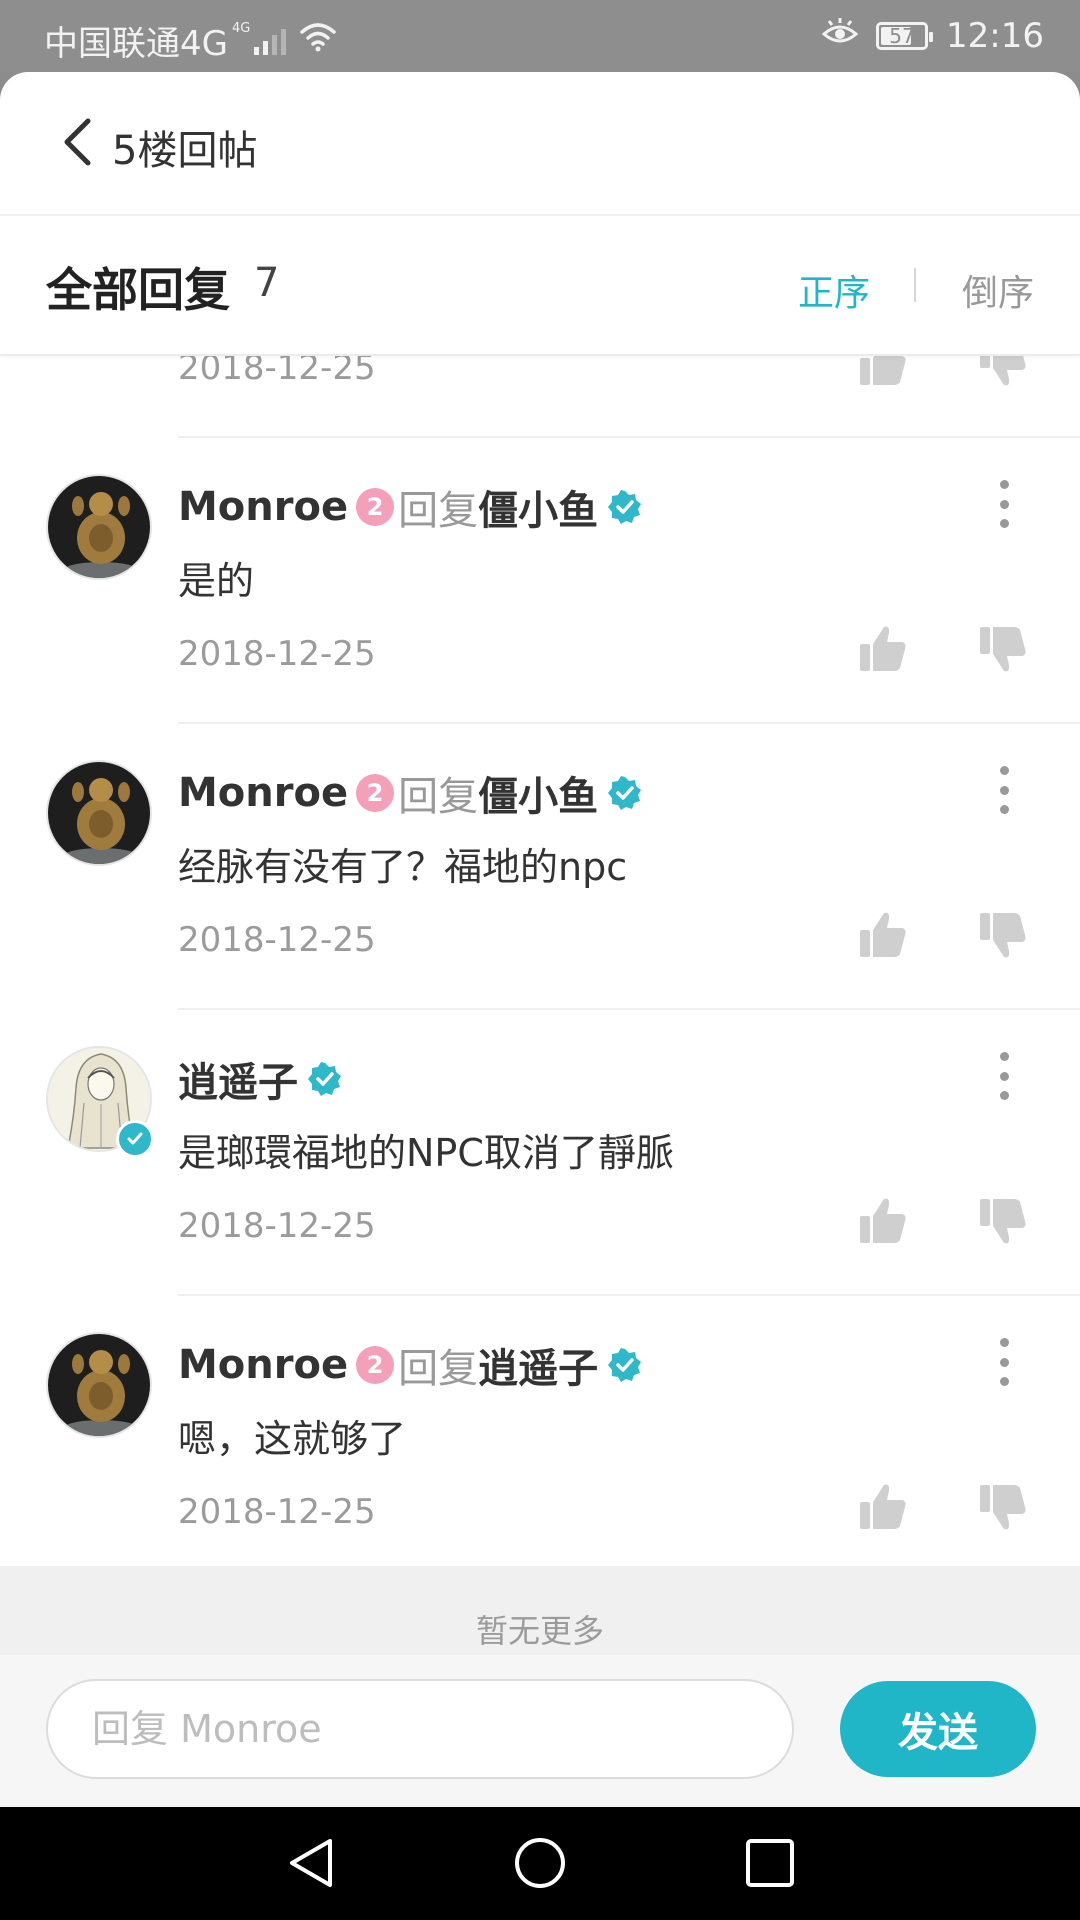  I want to click on system-nav-bar, so click(540, 1863).